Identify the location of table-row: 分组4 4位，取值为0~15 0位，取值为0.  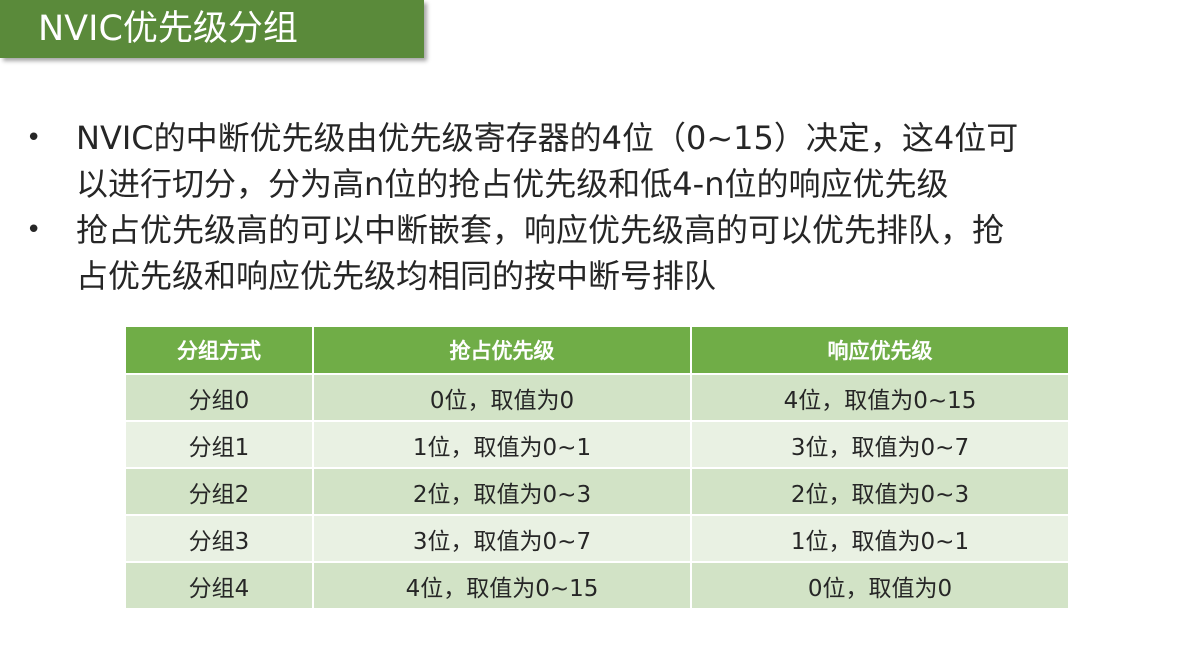
(597, 585).